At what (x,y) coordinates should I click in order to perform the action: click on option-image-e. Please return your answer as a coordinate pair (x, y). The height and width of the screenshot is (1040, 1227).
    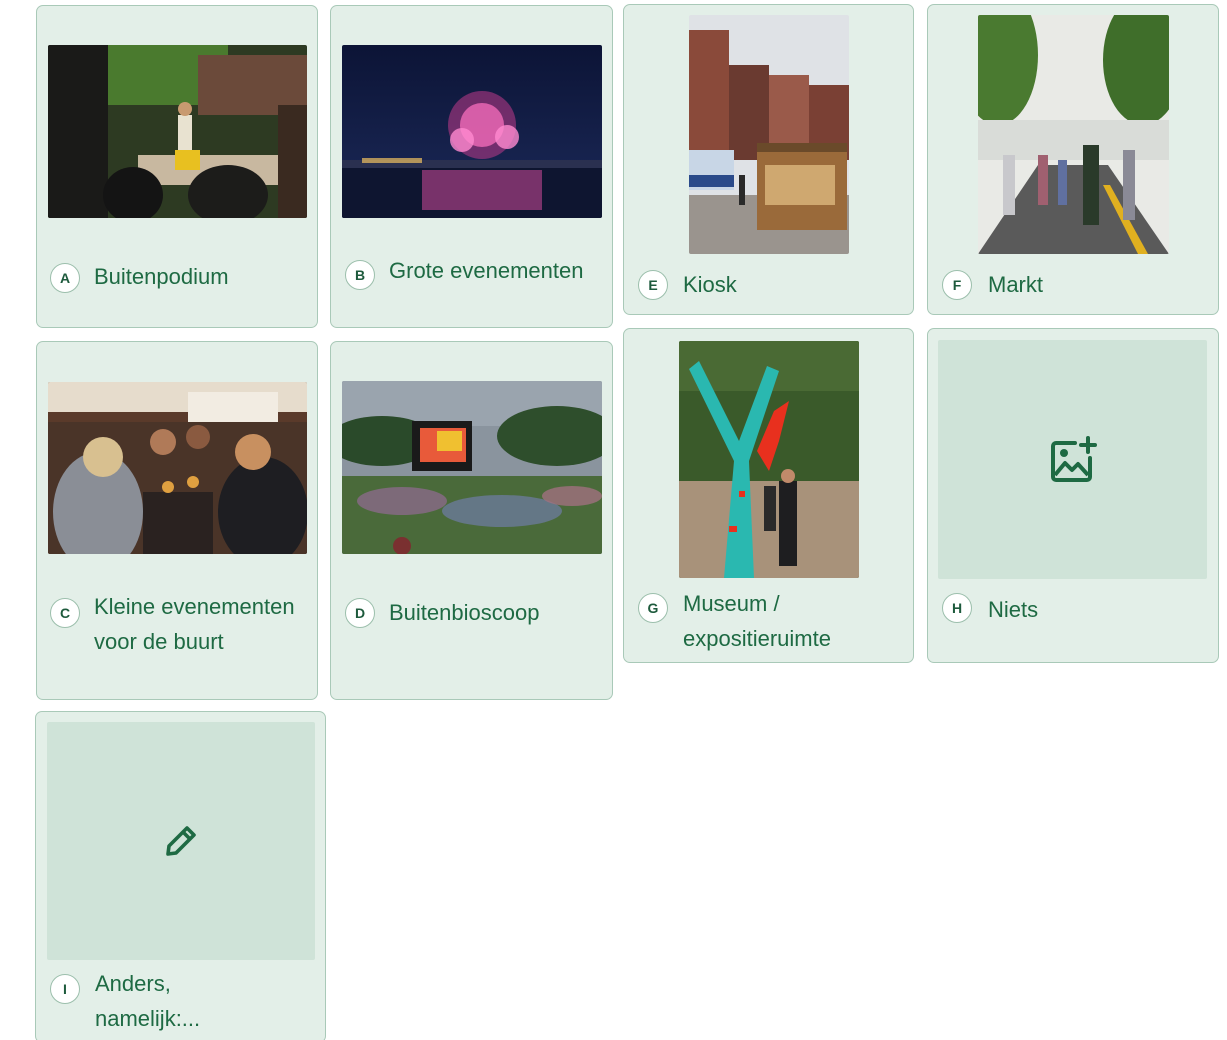
    Looking at the image, I should click on (769, 134).